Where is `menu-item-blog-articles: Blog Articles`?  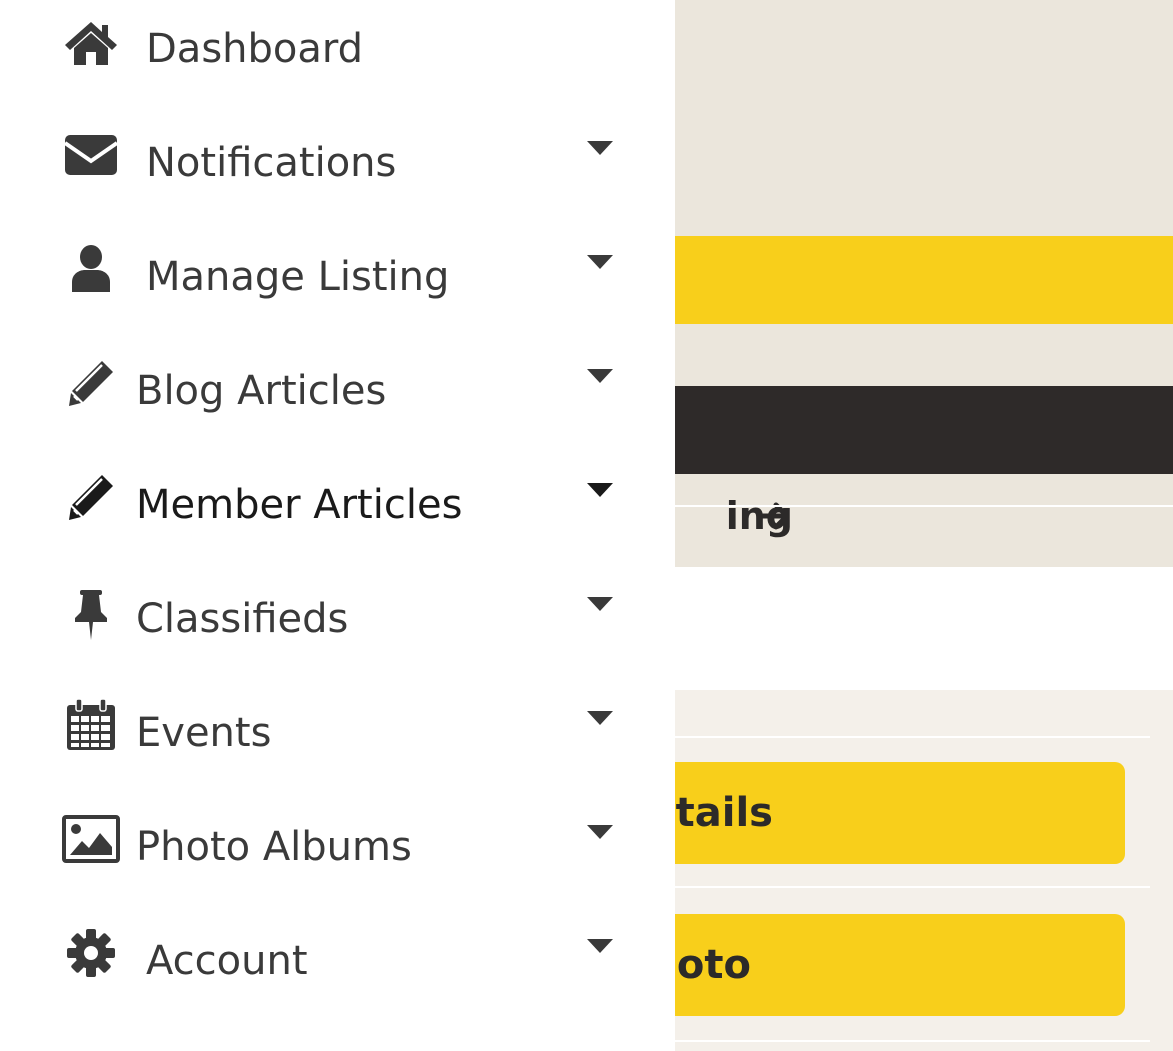
menu-item-blog-articles: Blog Articles is located at coordinates (337, 409).